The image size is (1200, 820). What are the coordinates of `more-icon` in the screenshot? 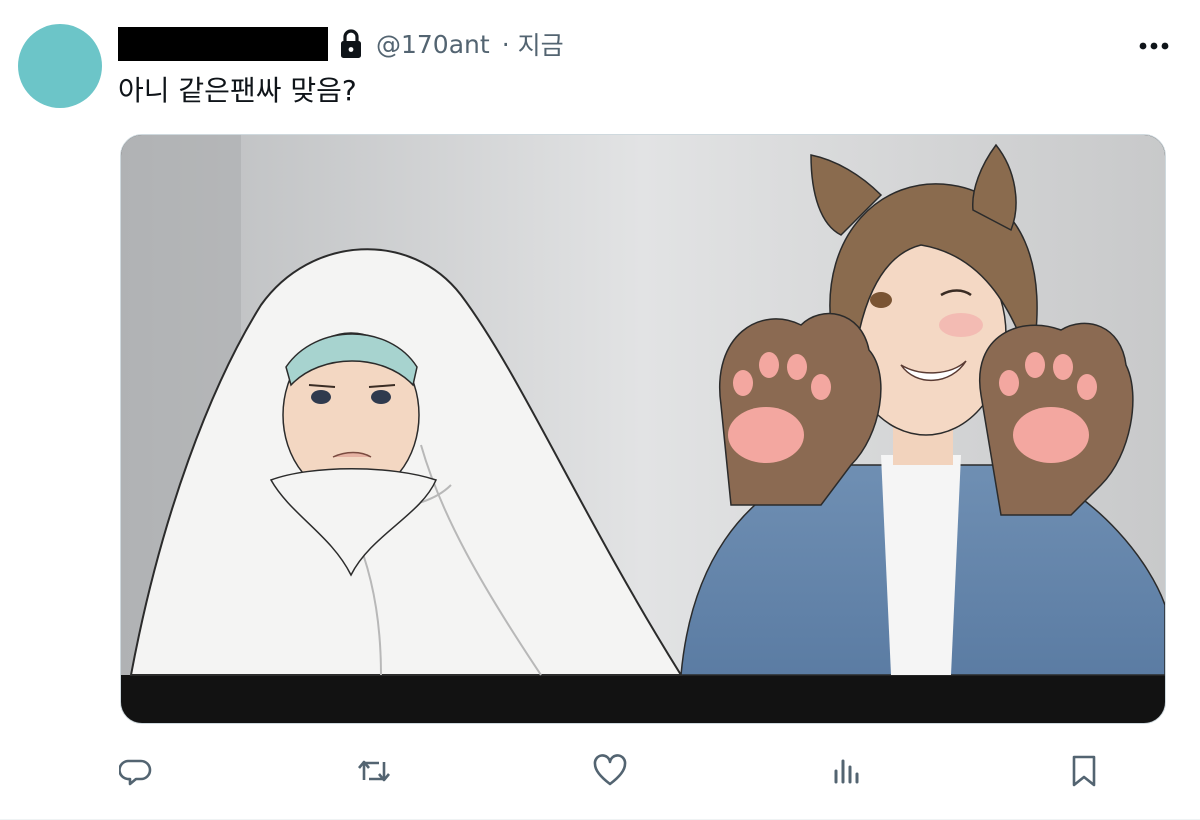 It's located at (1154, 46).